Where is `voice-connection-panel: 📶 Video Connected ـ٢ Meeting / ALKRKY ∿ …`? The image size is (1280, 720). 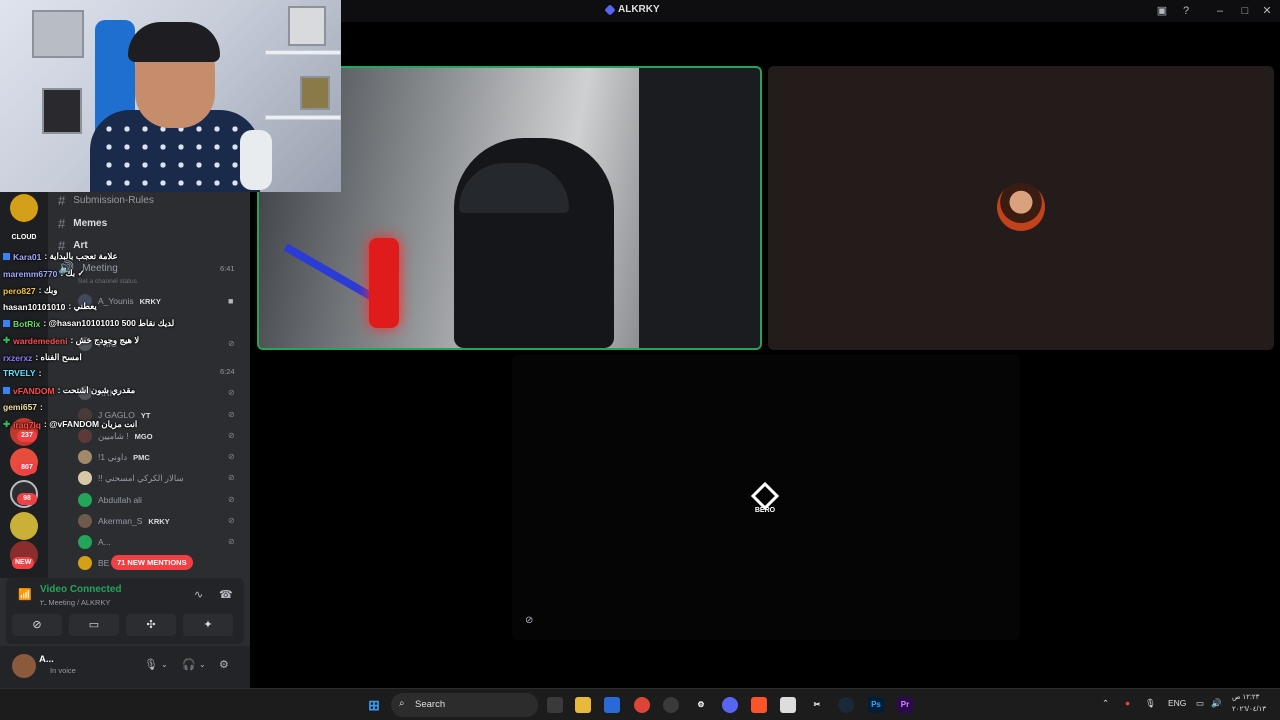
voice-connection-panel: 📶 Video Connected ـ٢ Meeting / ALKRKY ∿ … is located at coordinates (125, 611).